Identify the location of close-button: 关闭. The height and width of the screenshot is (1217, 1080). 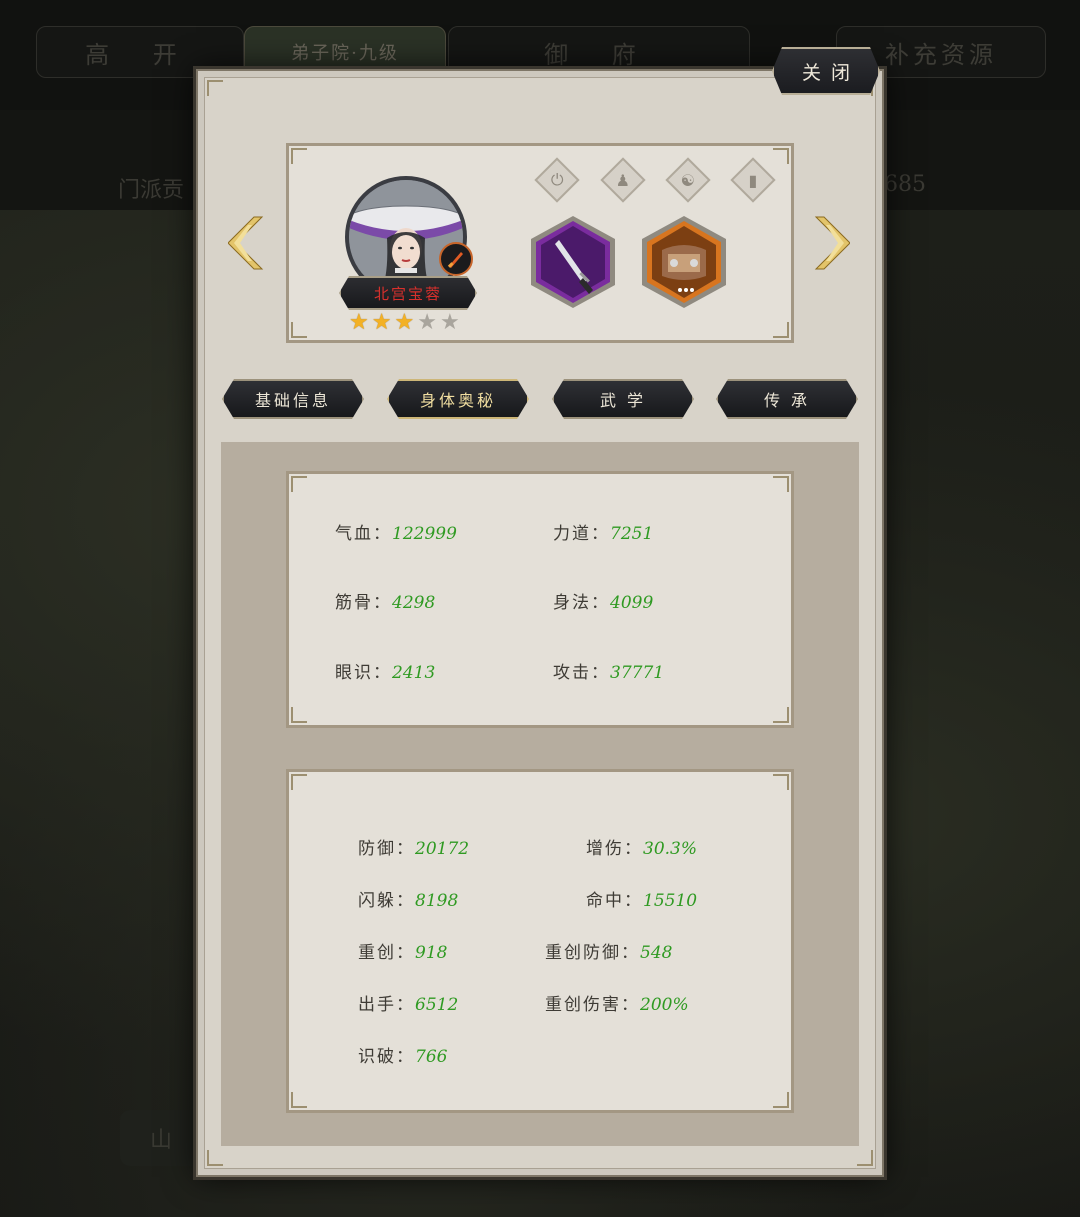
(826, 71).